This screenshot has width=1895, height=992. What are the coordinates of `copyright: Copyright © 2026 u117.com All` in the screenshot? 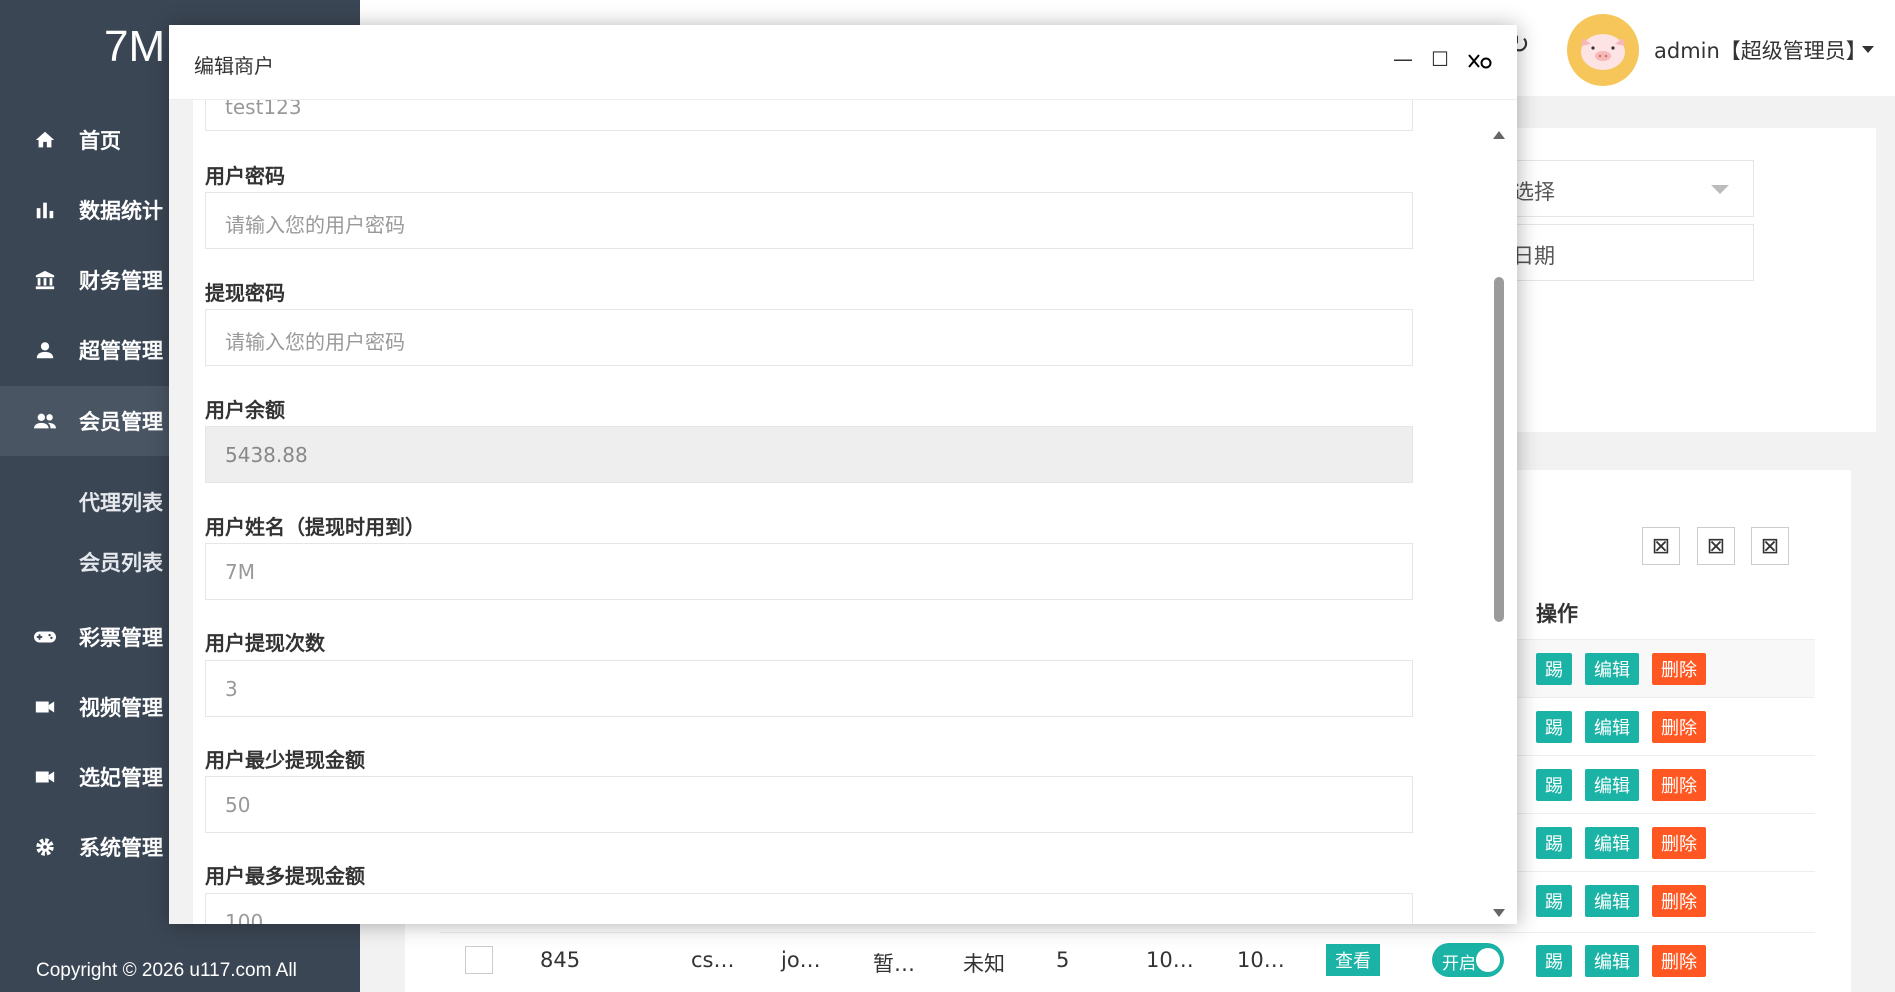 It's located at (166, 970).